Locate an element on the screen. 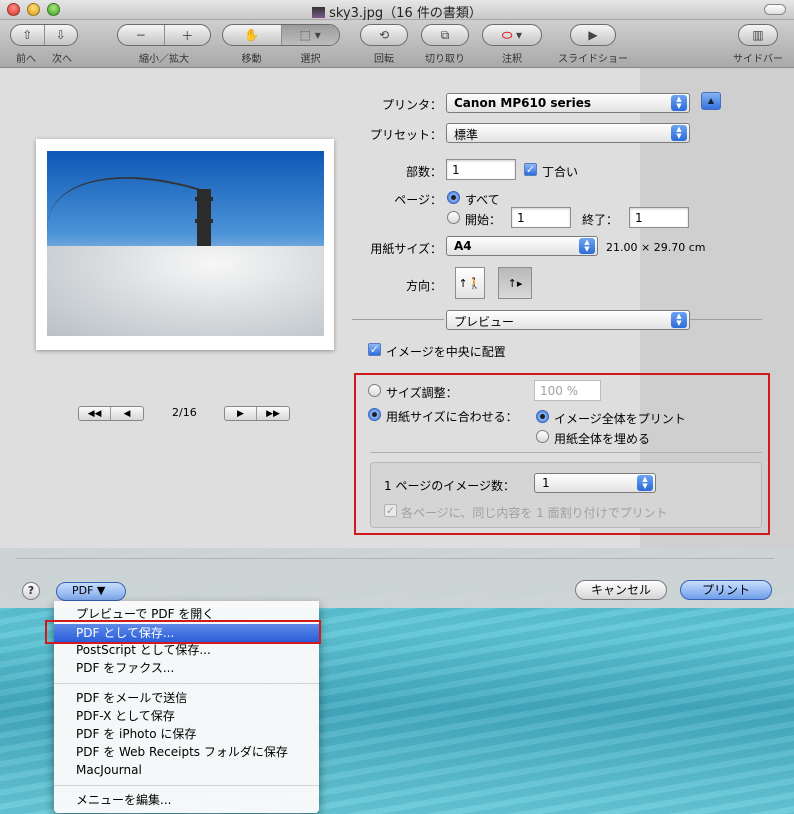  rotate-label: 回転 is located at coordinates (384, 59).